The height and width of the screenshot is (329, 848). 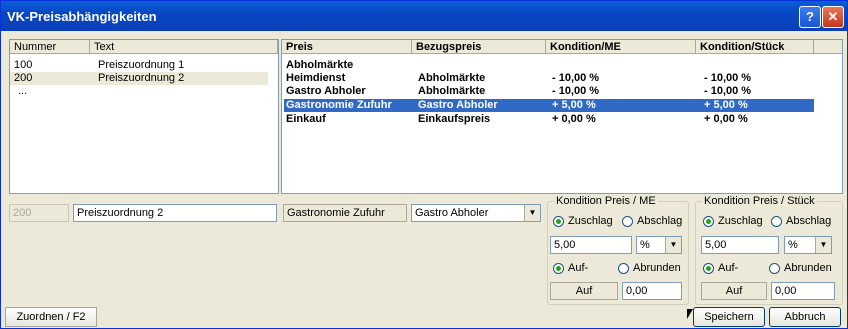 I want to click on auf-label-box-me: Auf, so click(x=584, y=291).